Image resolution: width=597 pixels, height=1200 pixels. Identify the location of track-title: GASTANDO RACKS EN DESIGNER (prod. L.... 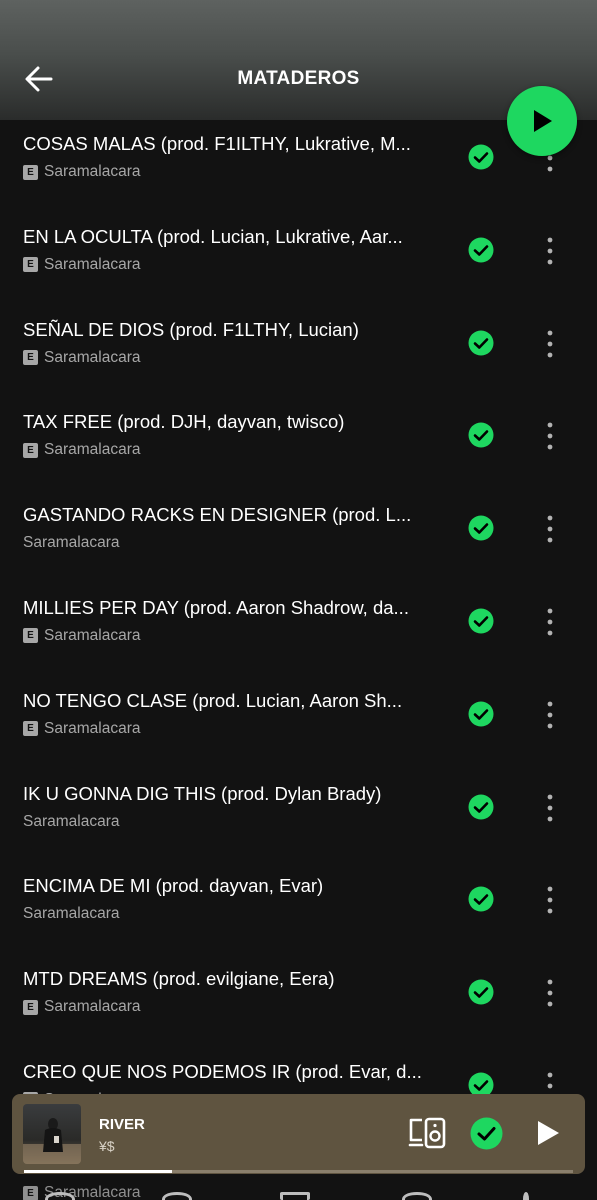
(217, 515).